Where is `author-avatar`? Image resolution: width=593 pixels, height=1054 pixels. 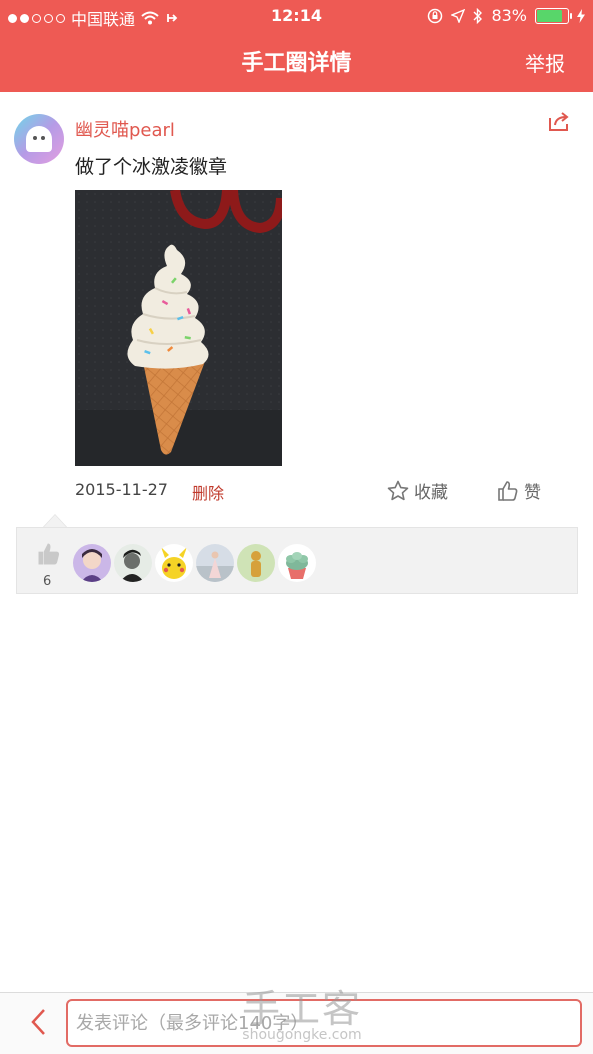
author-avatar is located at coordinates (39, 139).